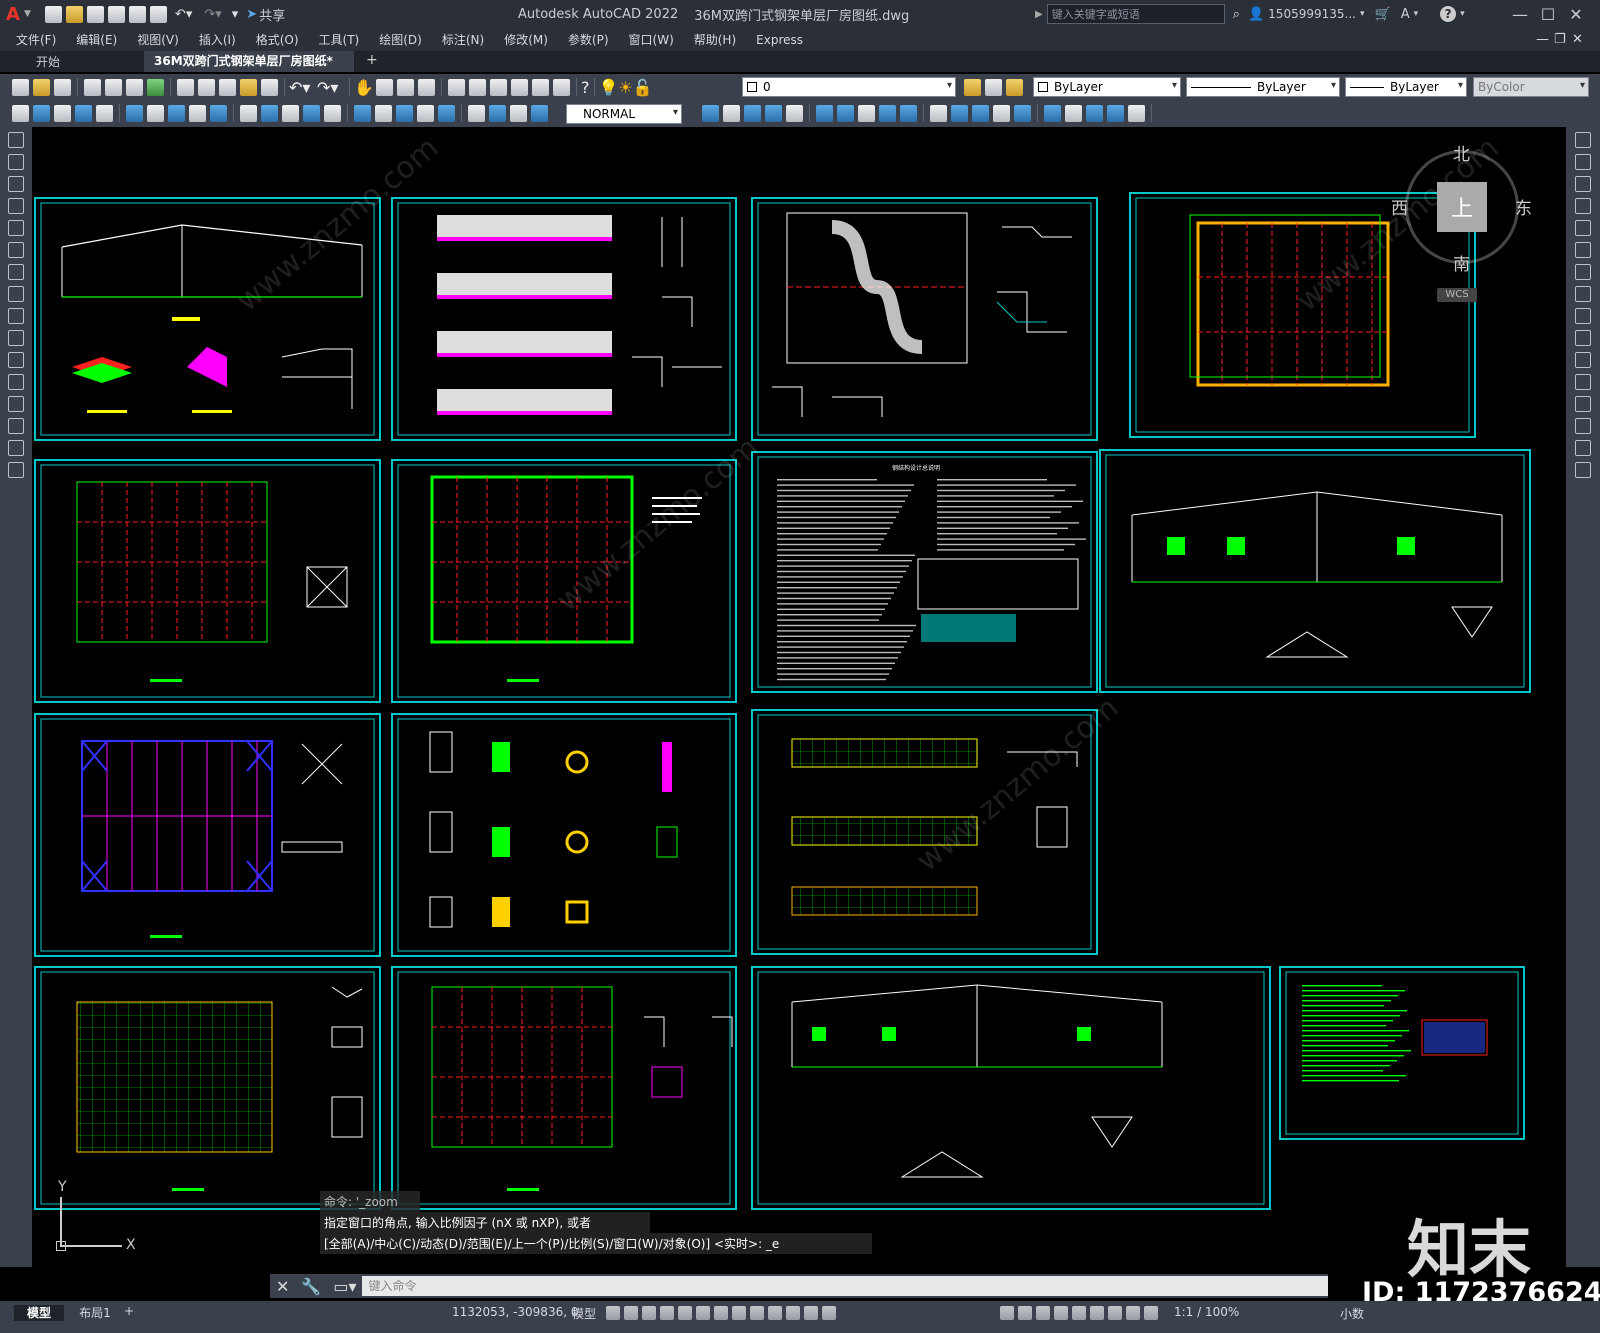 The image size is (1600, 1333). What do you see at coordinates (20, 113) in the screenshot?
I see `dim-tool-0-icon` at bounding box center [20, 113].